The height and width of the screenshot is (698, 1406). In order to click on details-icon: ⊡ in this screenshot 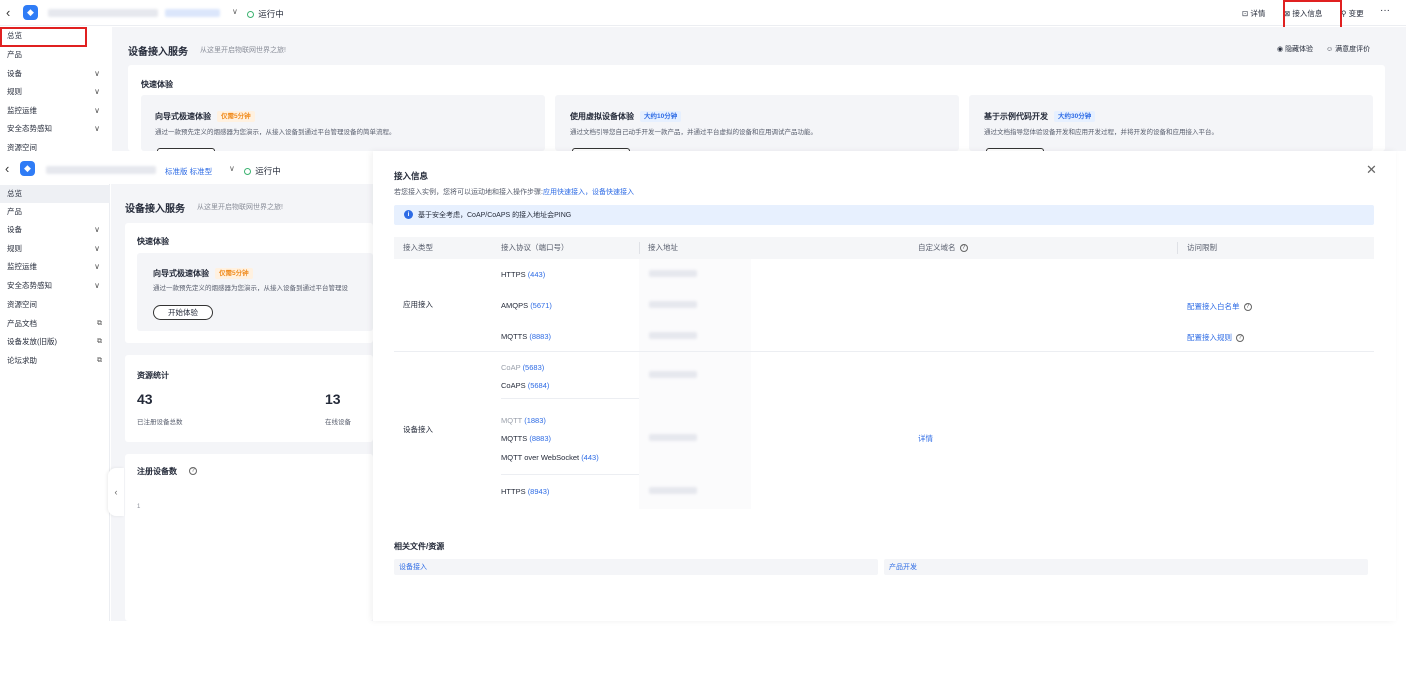, I will do `click(1245, 13)`.